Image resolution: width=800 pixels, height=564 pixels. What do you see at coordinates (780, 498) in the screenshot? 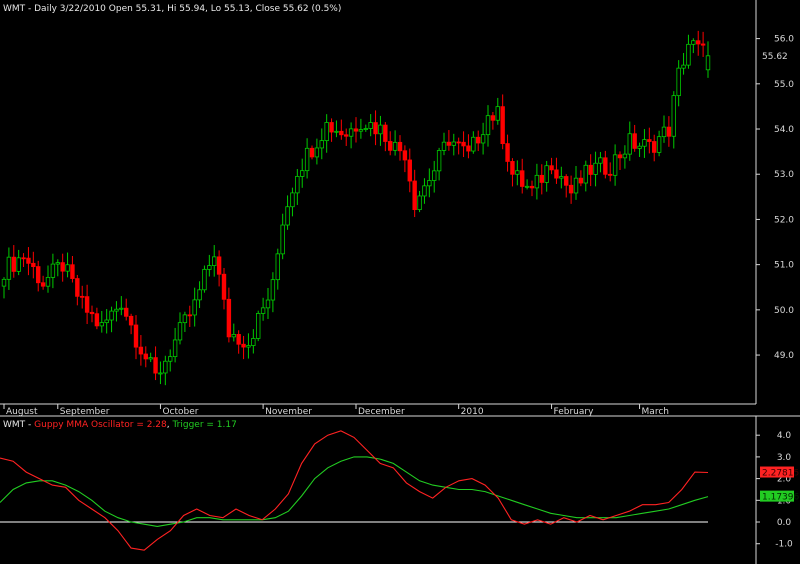
I see `trigger-badge-value: 1.17396` at bounding box center [780, 498].